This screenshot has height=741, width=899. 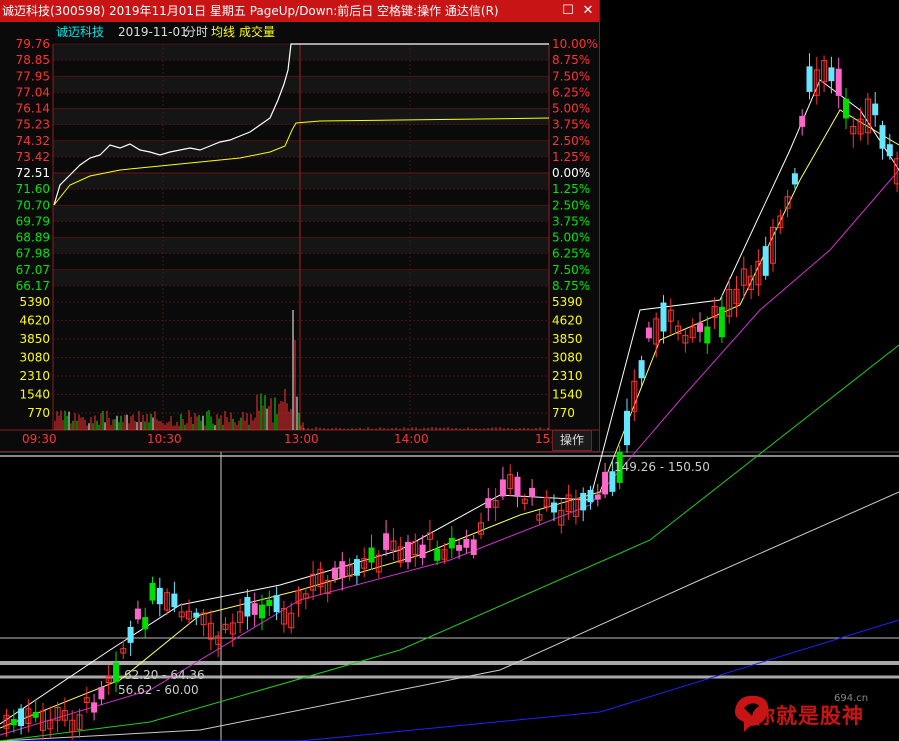 What do you see at coordinates (33, 109) in the screenshot?
I see `price-tick-label: 76.14` at bounding box center [33, 109].